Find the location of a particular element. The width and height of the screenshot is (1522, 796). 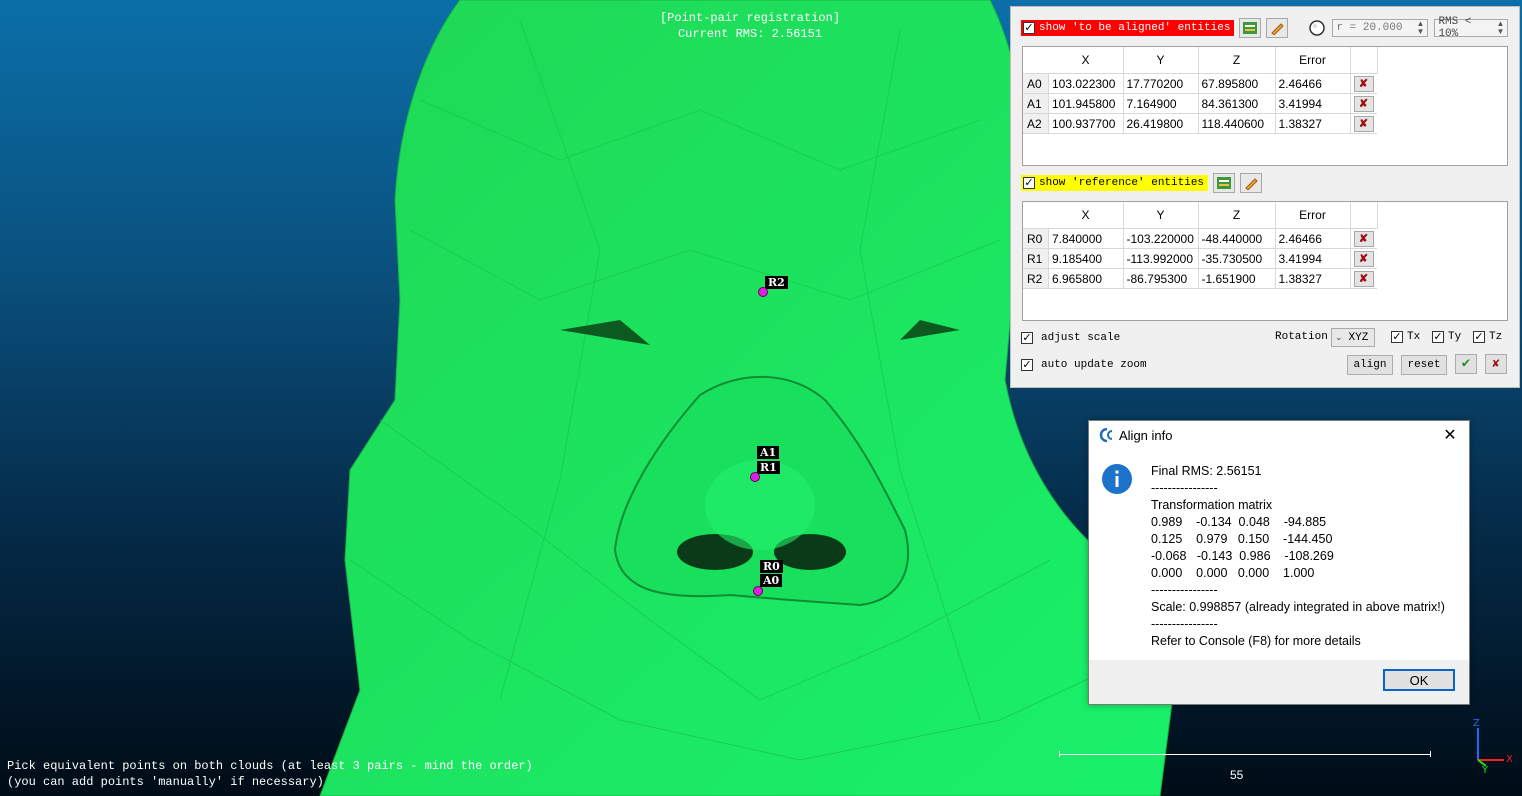

cell-error: 2.46466 is located at coordinates (1312, 83).